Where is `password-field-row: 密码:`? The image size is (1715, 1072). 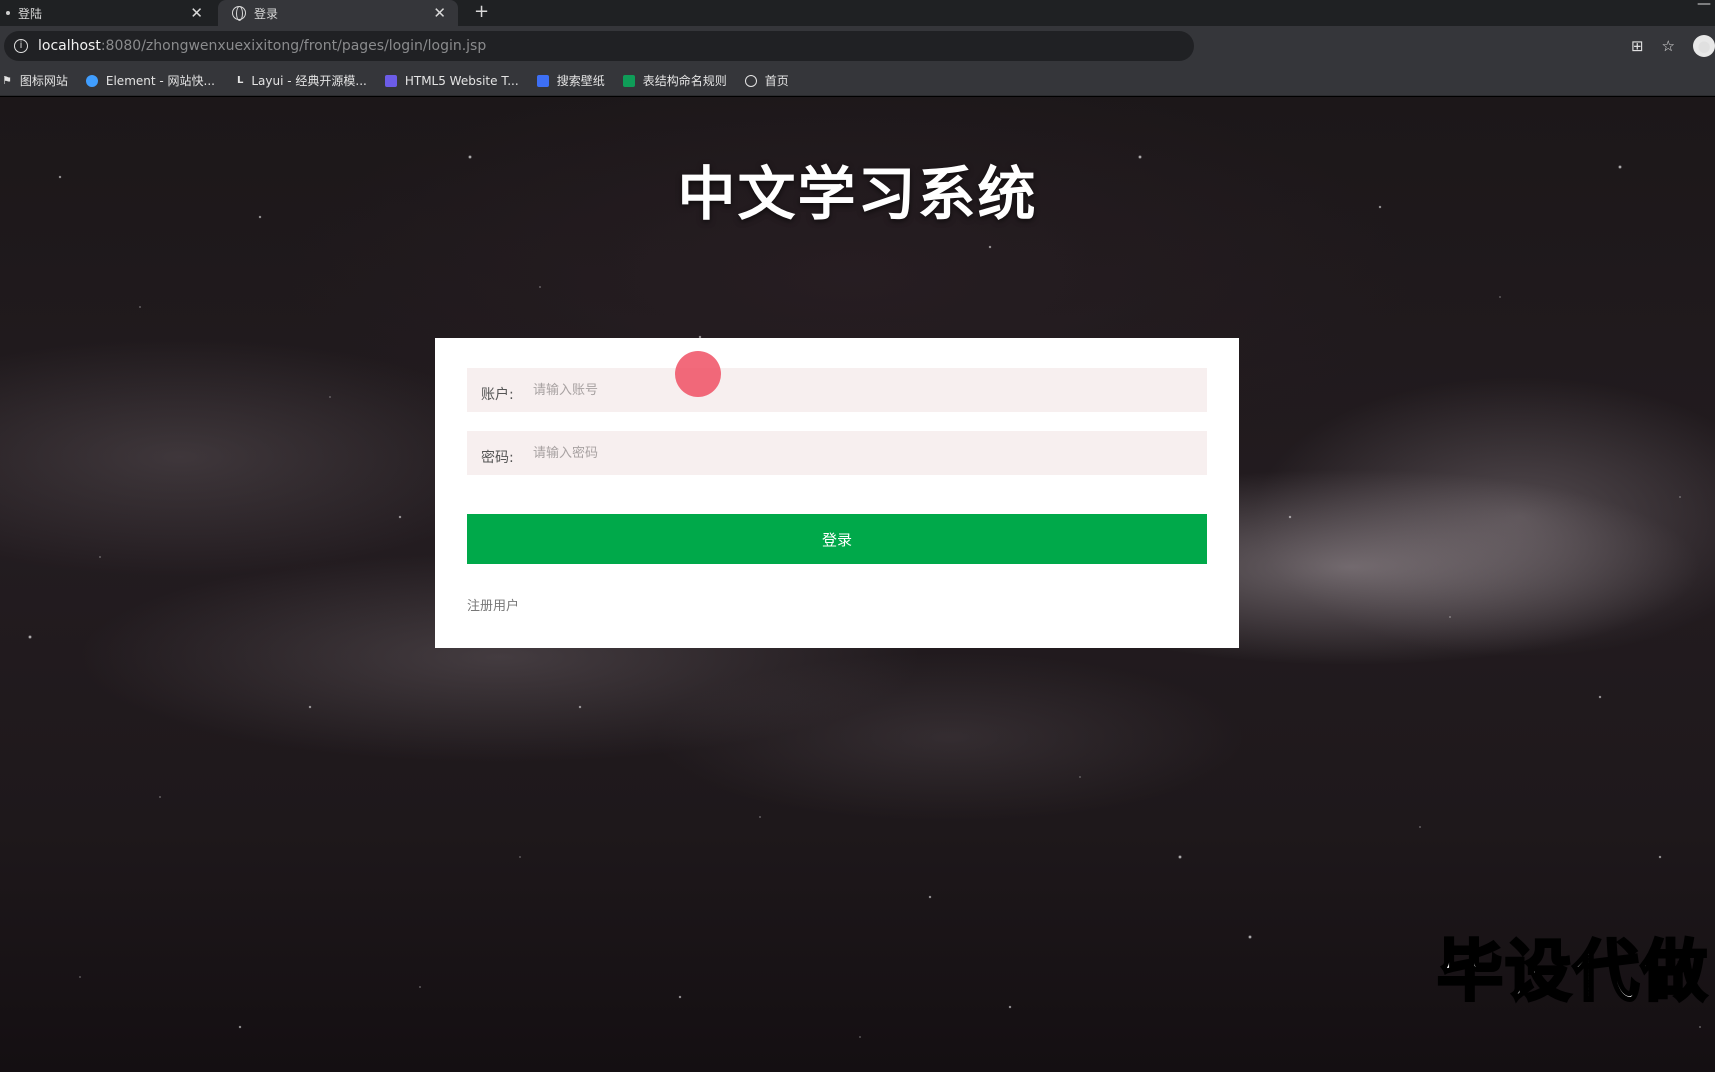 password-field-row: 密码: is located at coordinates (837, 453).